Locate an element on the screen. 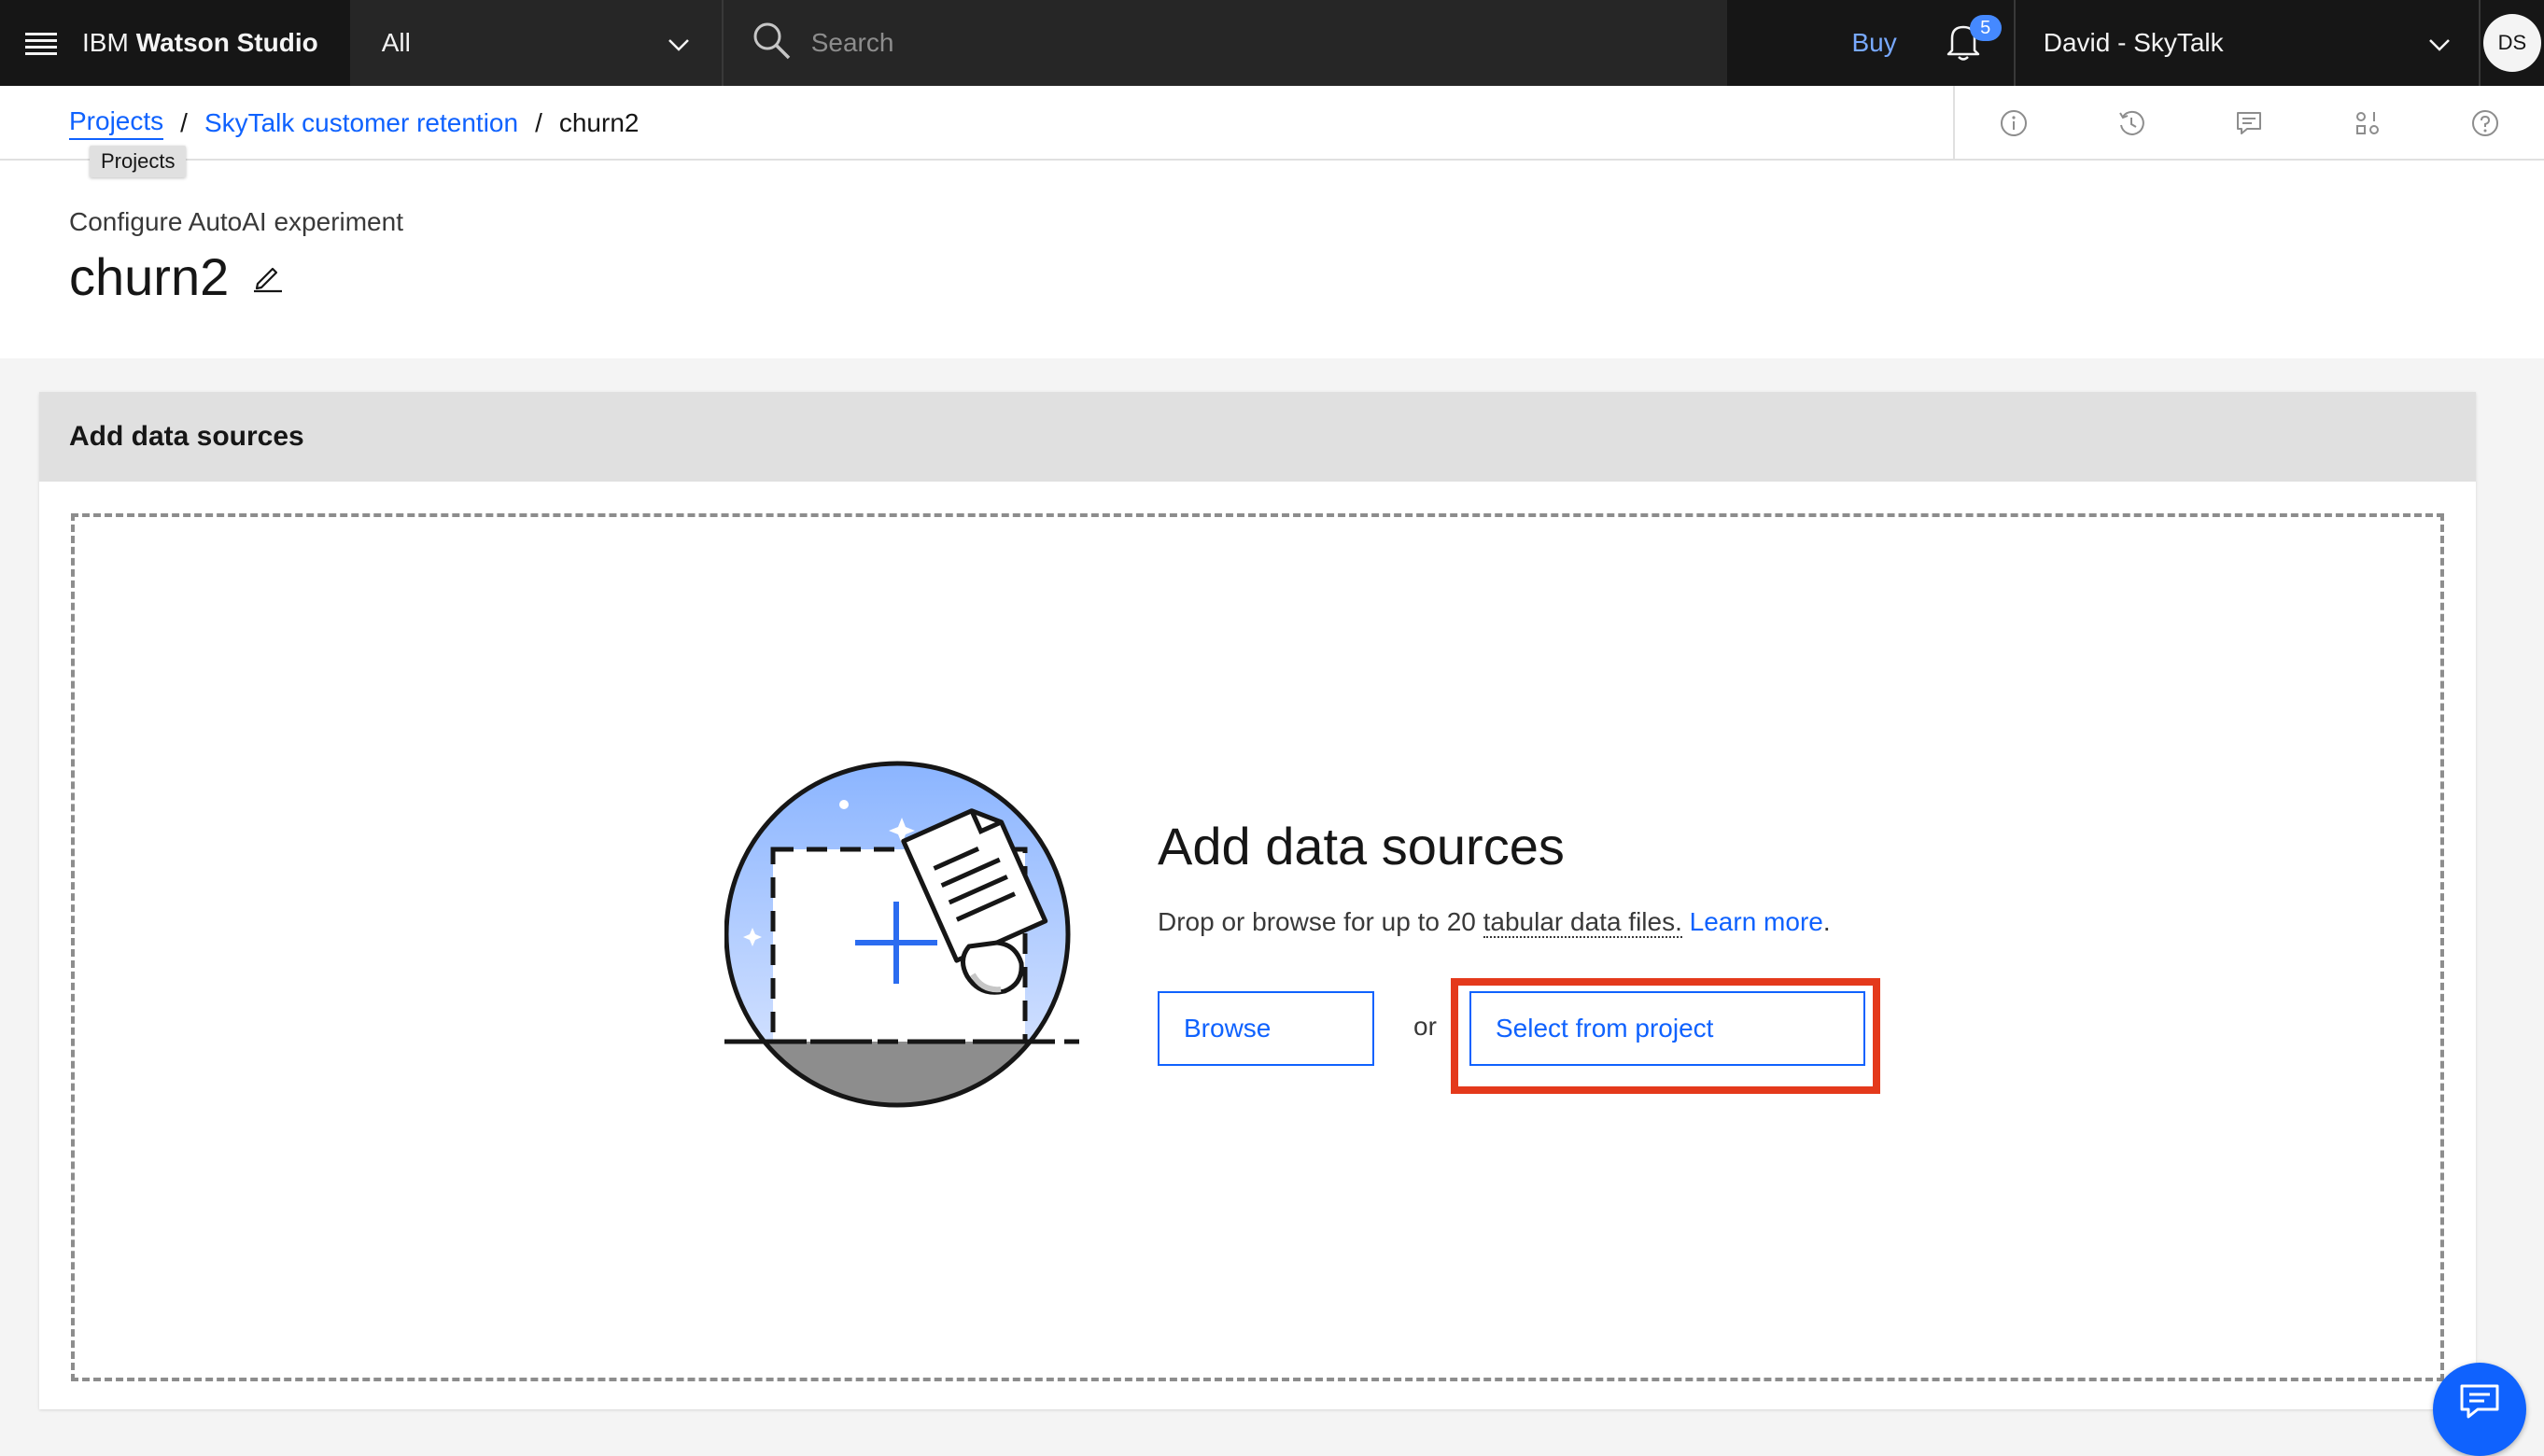 This screenshot has width=2544, height=1456. title-row: churn2 is located at coordinates (178, 276).